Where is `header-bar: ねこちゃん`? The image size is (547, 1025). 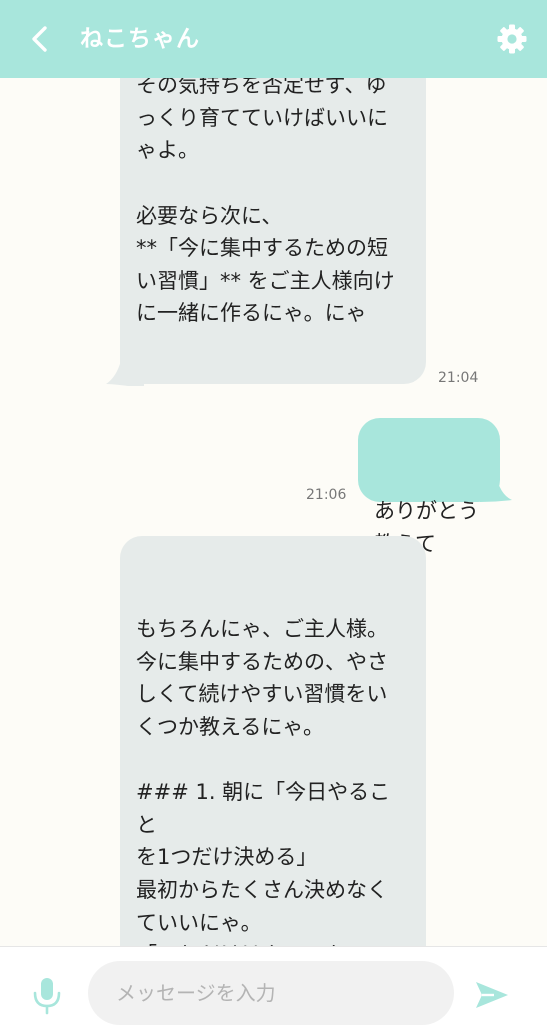 header-bar: ねこちゃん is located at coordinates (273, 39).